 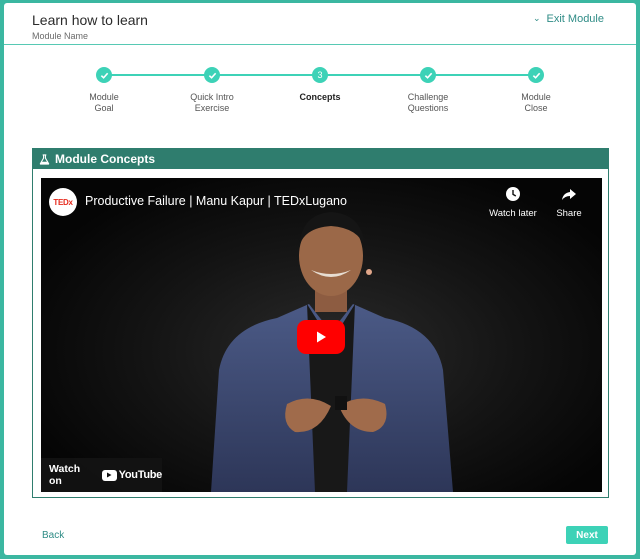 What do you see at coordinates (569, 213) in the screenshot?
I see `share-label: Share` at bounding box center [569, 213].